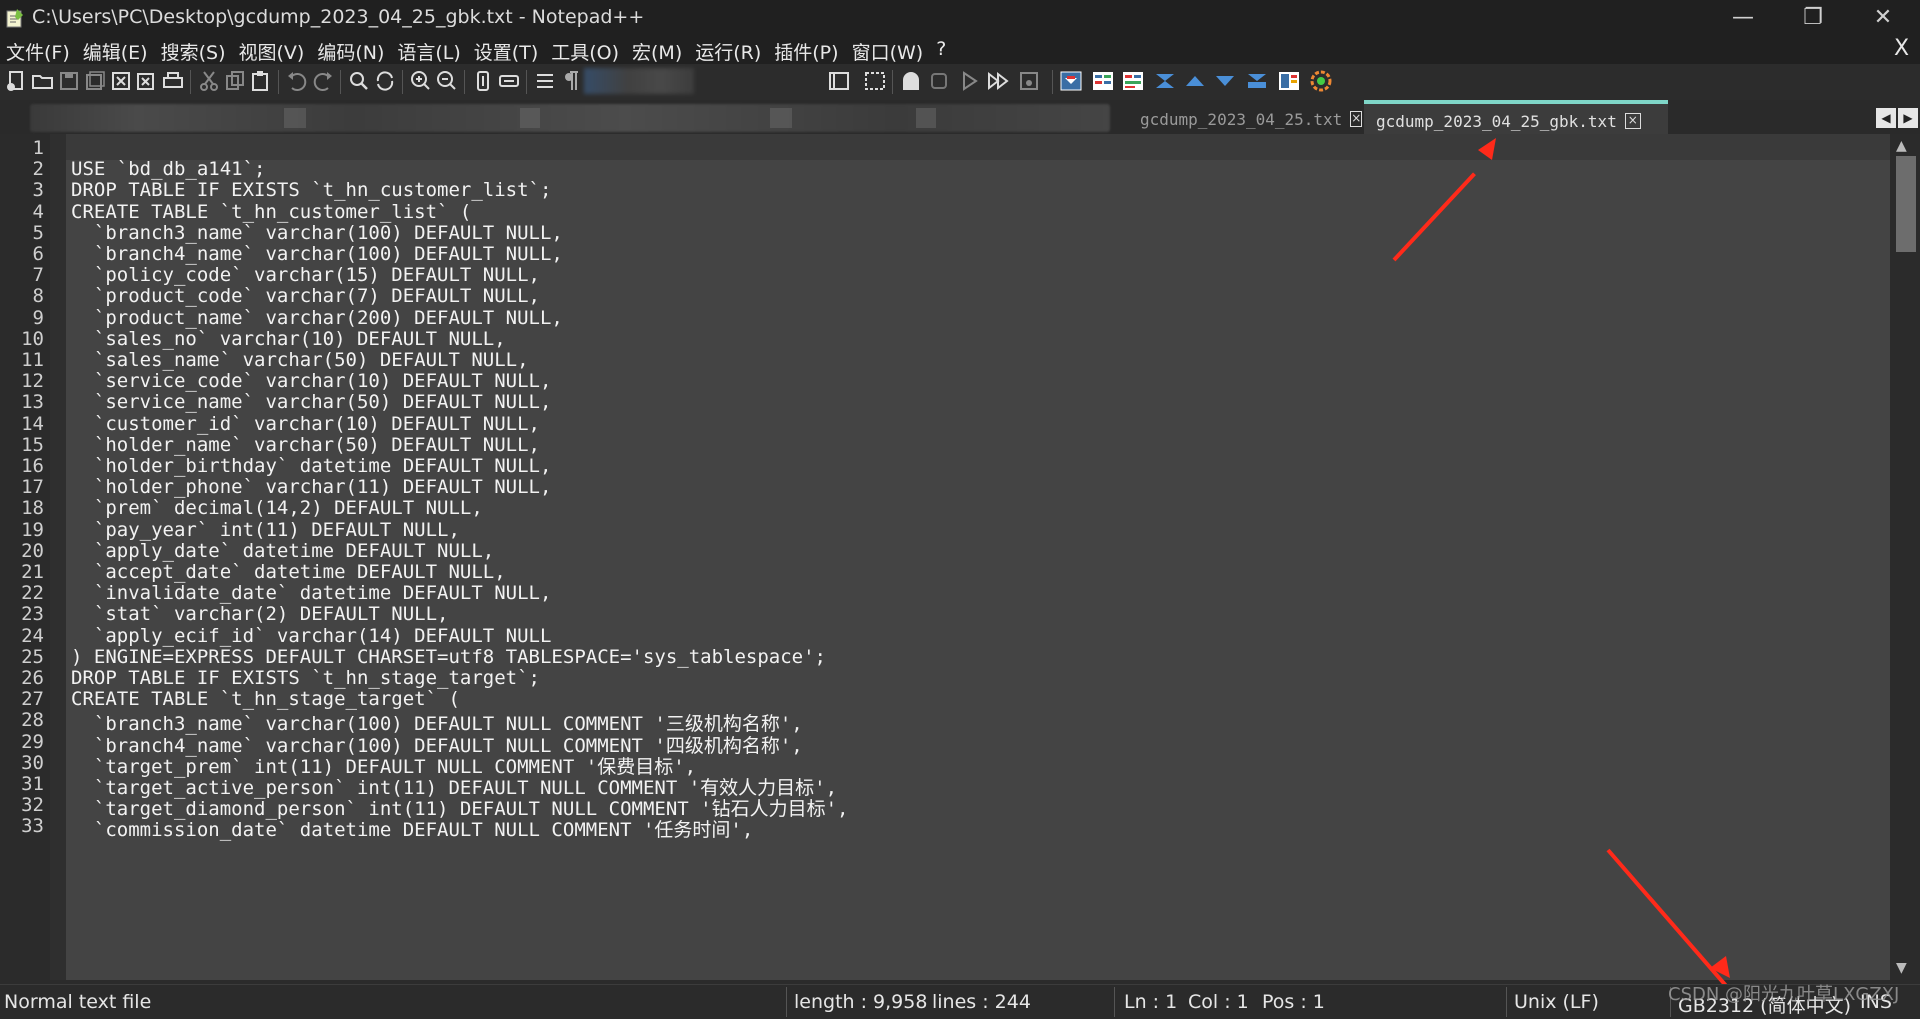  Describe the element at coordinates (38, 275) in the screenshot. I see `line-number: 7` at that location.